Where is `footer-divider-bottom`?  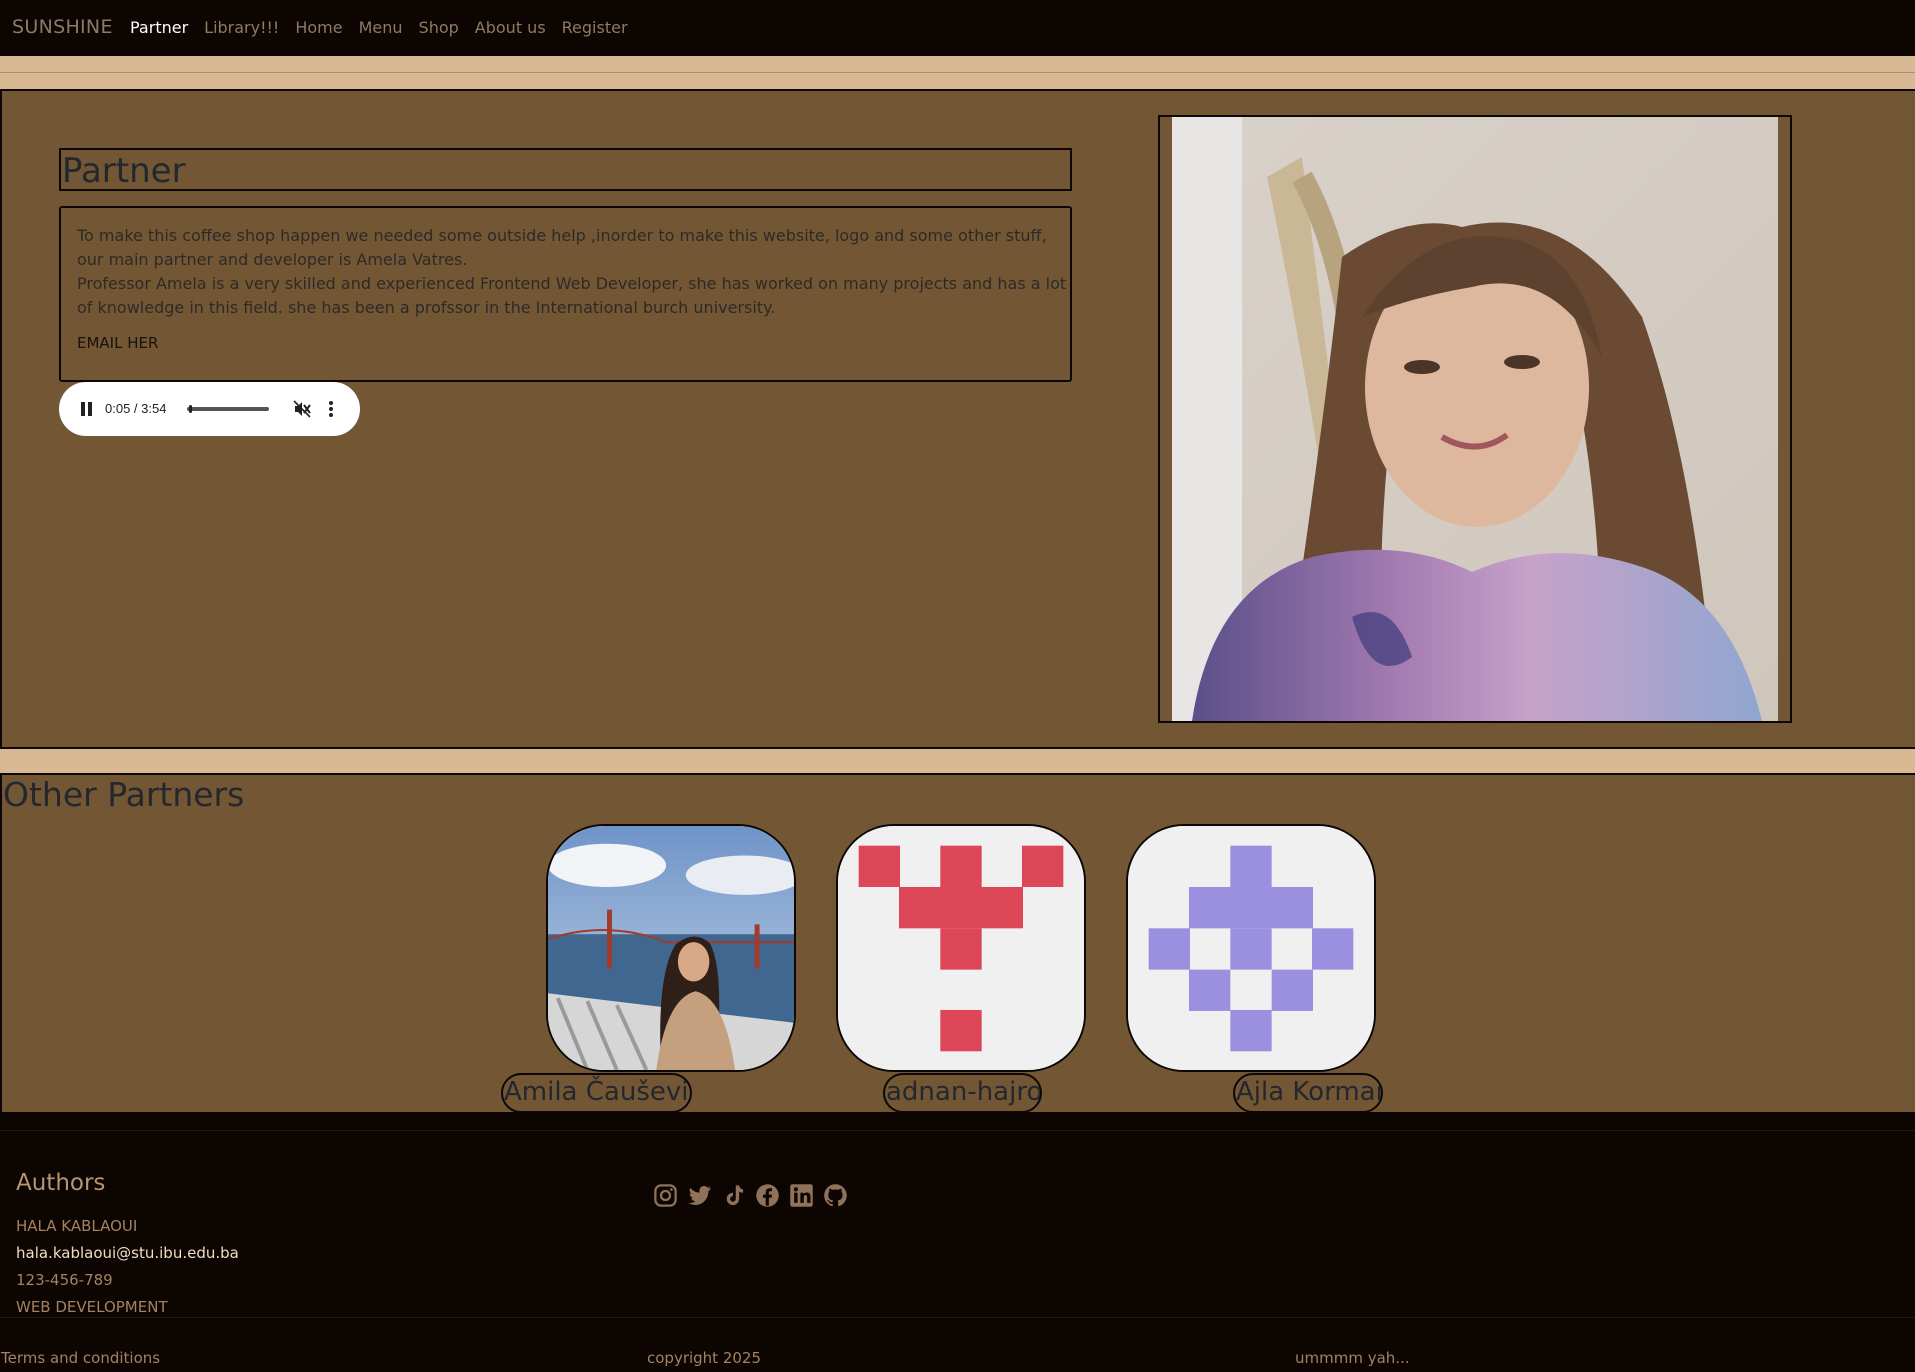 footer-divider-bottom is located at coordinates (957, 1317).